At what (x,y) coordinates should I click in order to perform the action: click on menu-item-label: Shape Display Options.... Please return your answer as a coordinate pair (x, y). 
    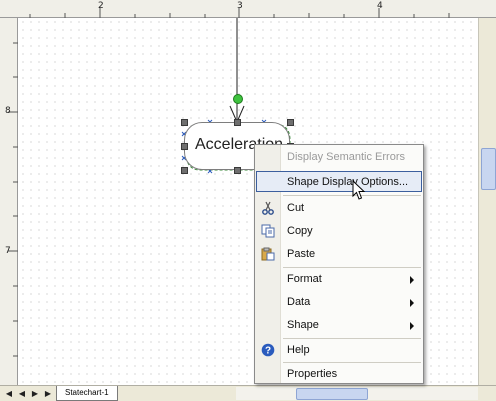
    Looking at the image, I should click on (348, 182).